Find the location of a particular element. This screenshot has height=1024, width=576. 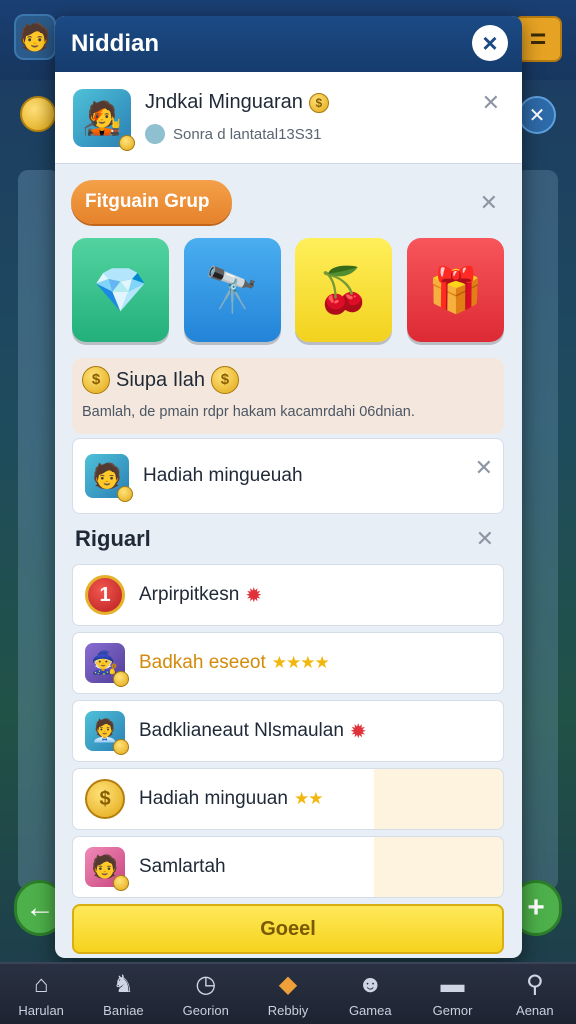

reward-tiles: 💎 🔭 🍒 🎁 is located at coordinates (288, 290).